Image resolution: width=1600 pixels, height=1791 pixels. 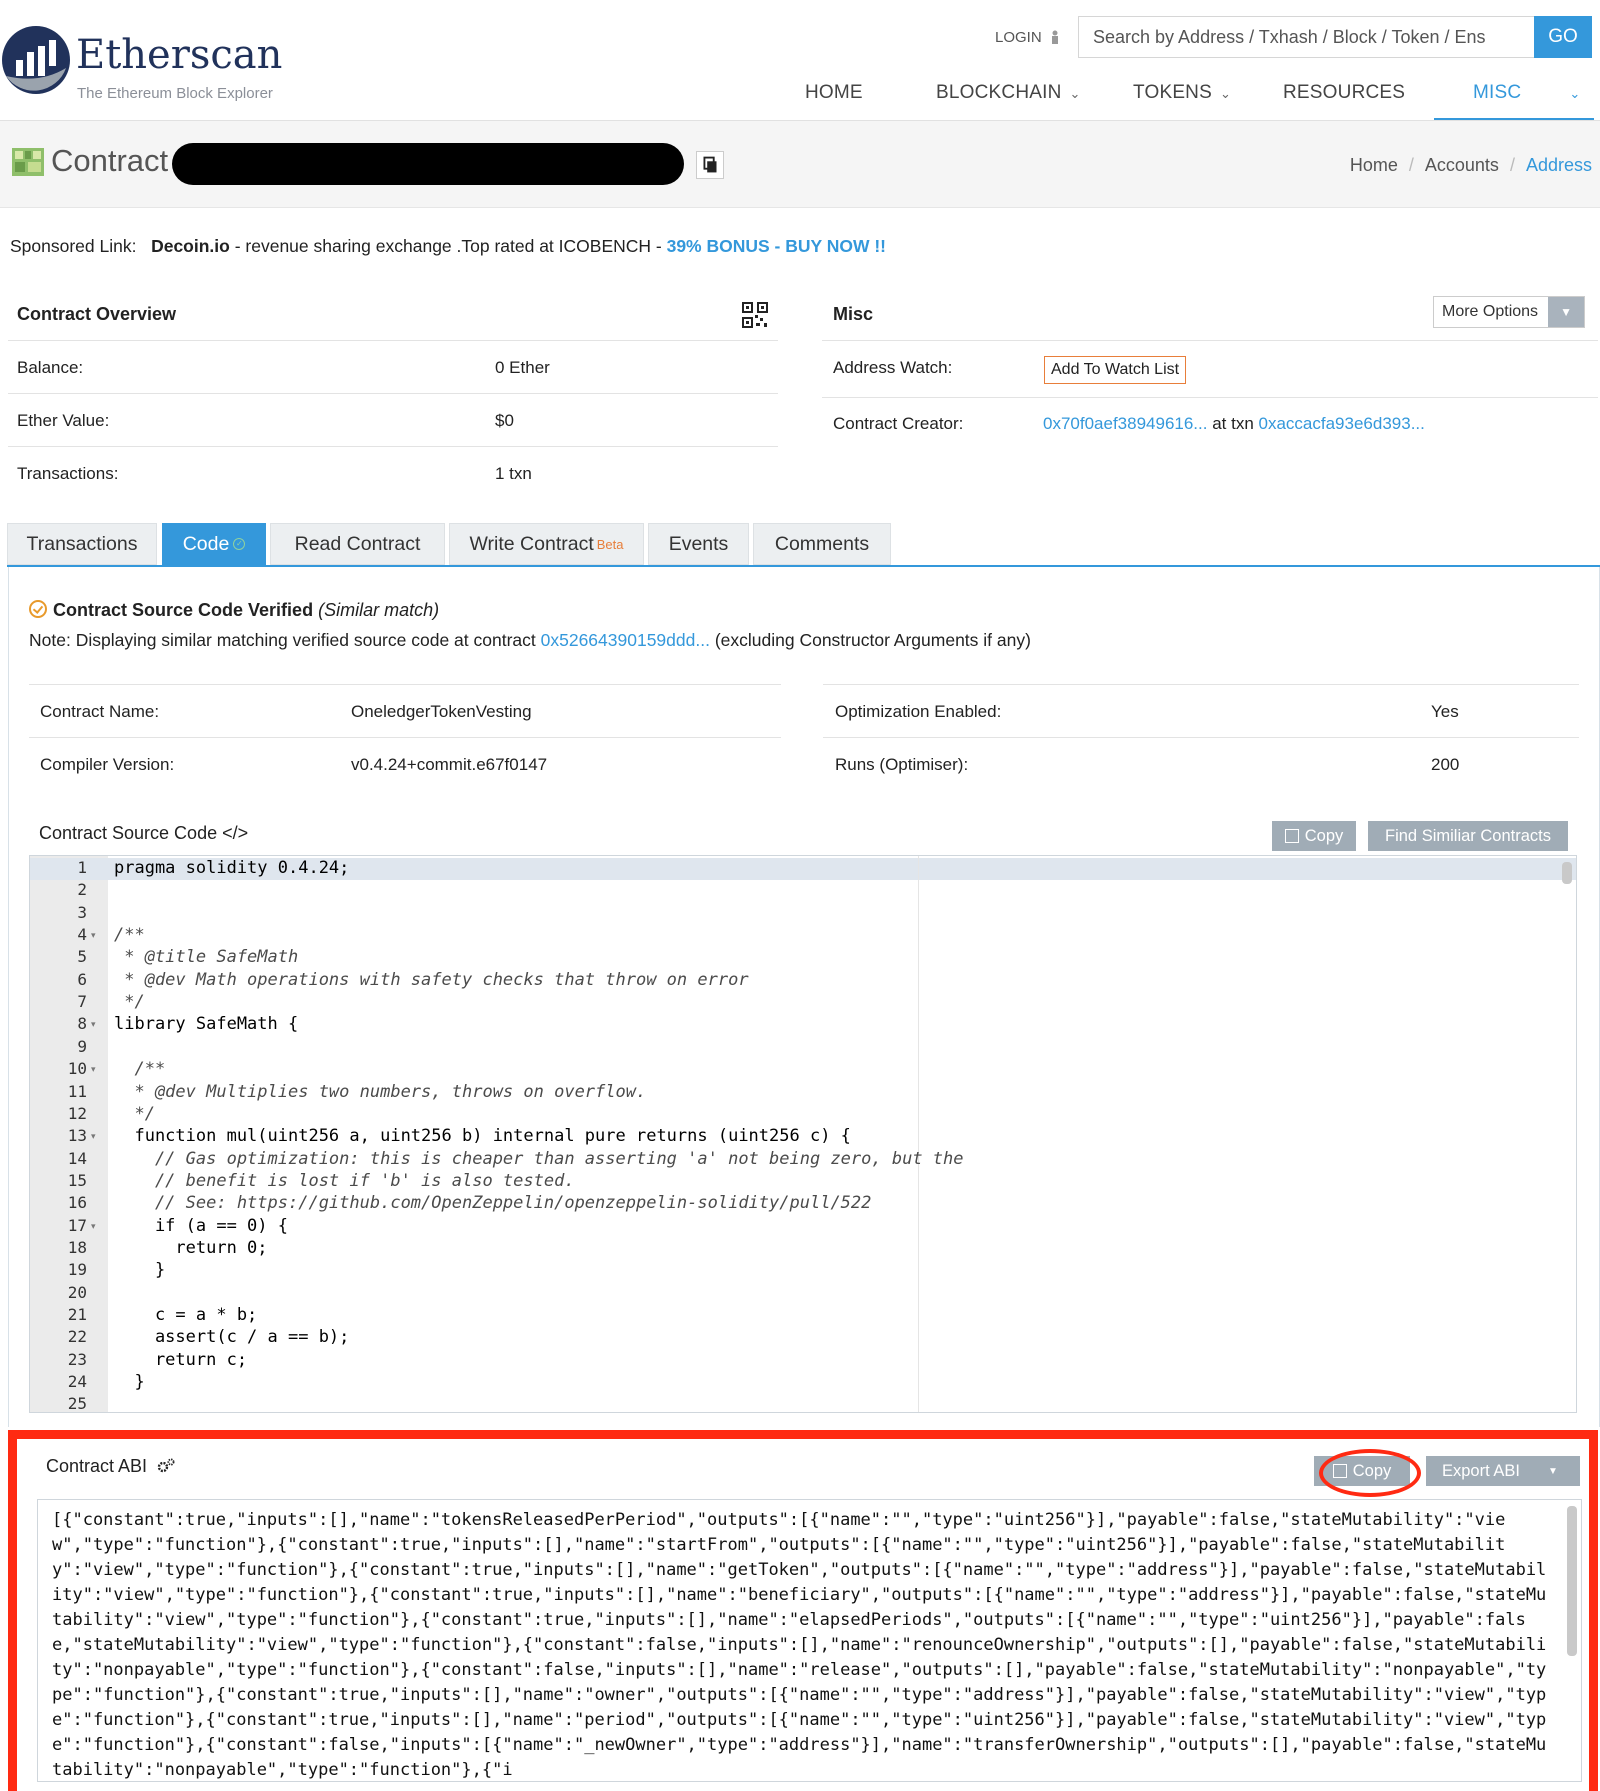 What do you see at coordinates (1182, 93) in the screenshot?
I see `nav-tokens: TOKENS ⌄` at bounding box center [1182, 93].